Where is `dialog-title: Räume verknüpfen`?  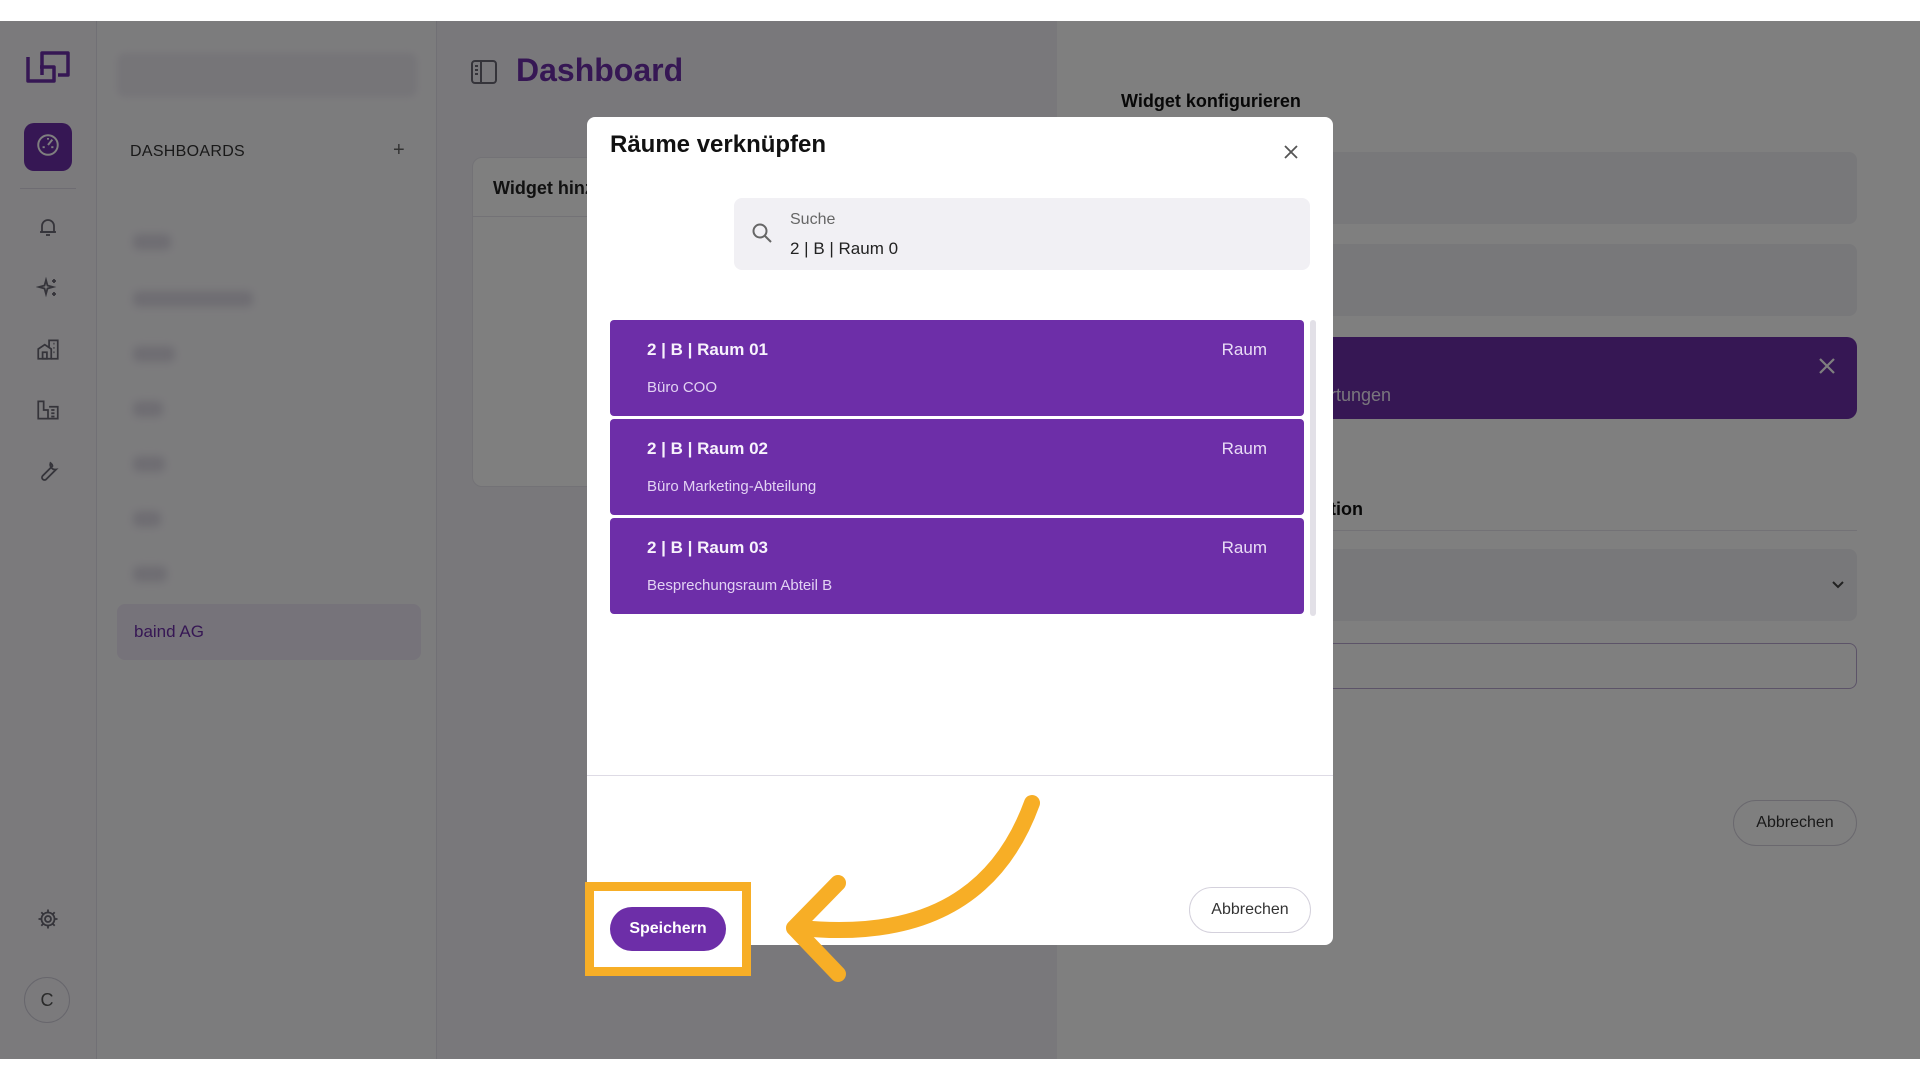
dialog-title: Räume verknüpfen is located at coordinates (718, 144).